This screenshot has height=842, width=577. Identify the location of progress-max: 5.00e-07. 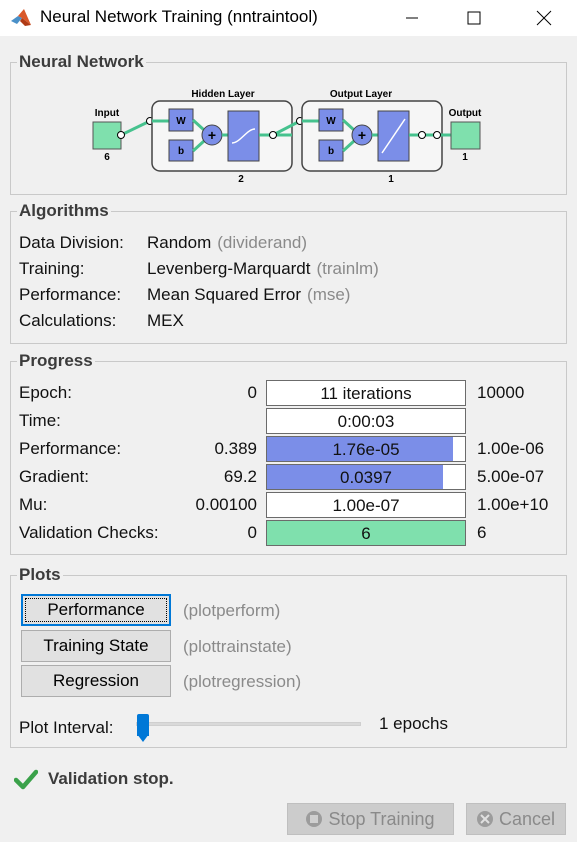
(511, 476).